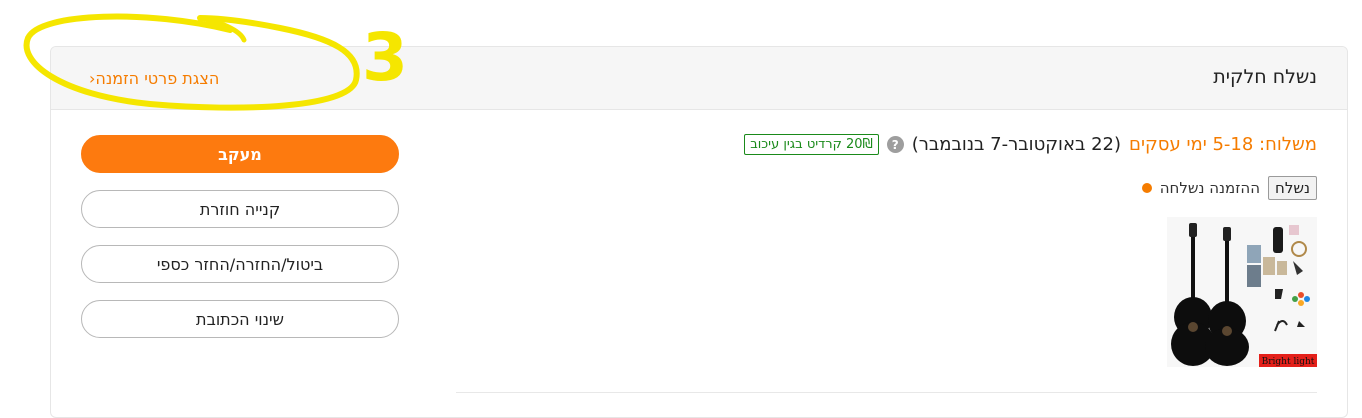  Describe the element at coordinates (699, 78) in the screenshot. I see `order-card-header: נשלח חלקית הצגת פרטי הזמנה ‹` at that location.